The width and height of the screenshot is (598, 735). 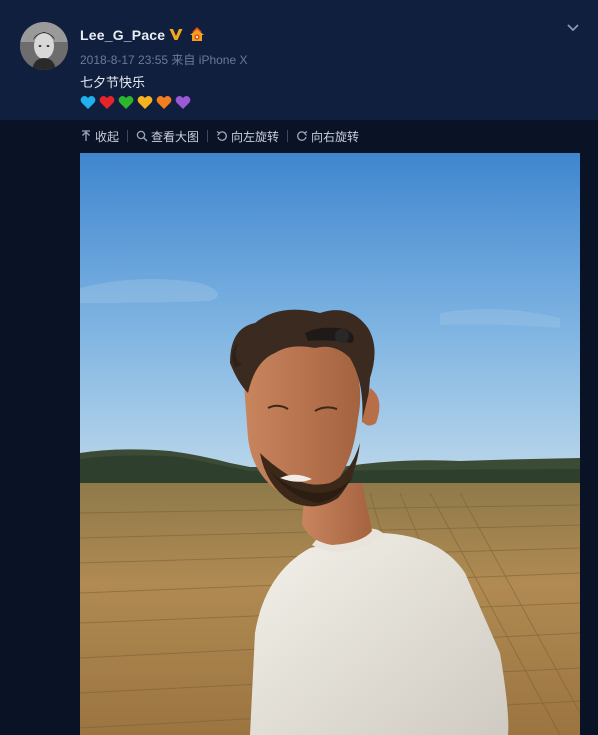 I want to click on rotate-right-button: 向右旋转, so click(x=331, y=136).